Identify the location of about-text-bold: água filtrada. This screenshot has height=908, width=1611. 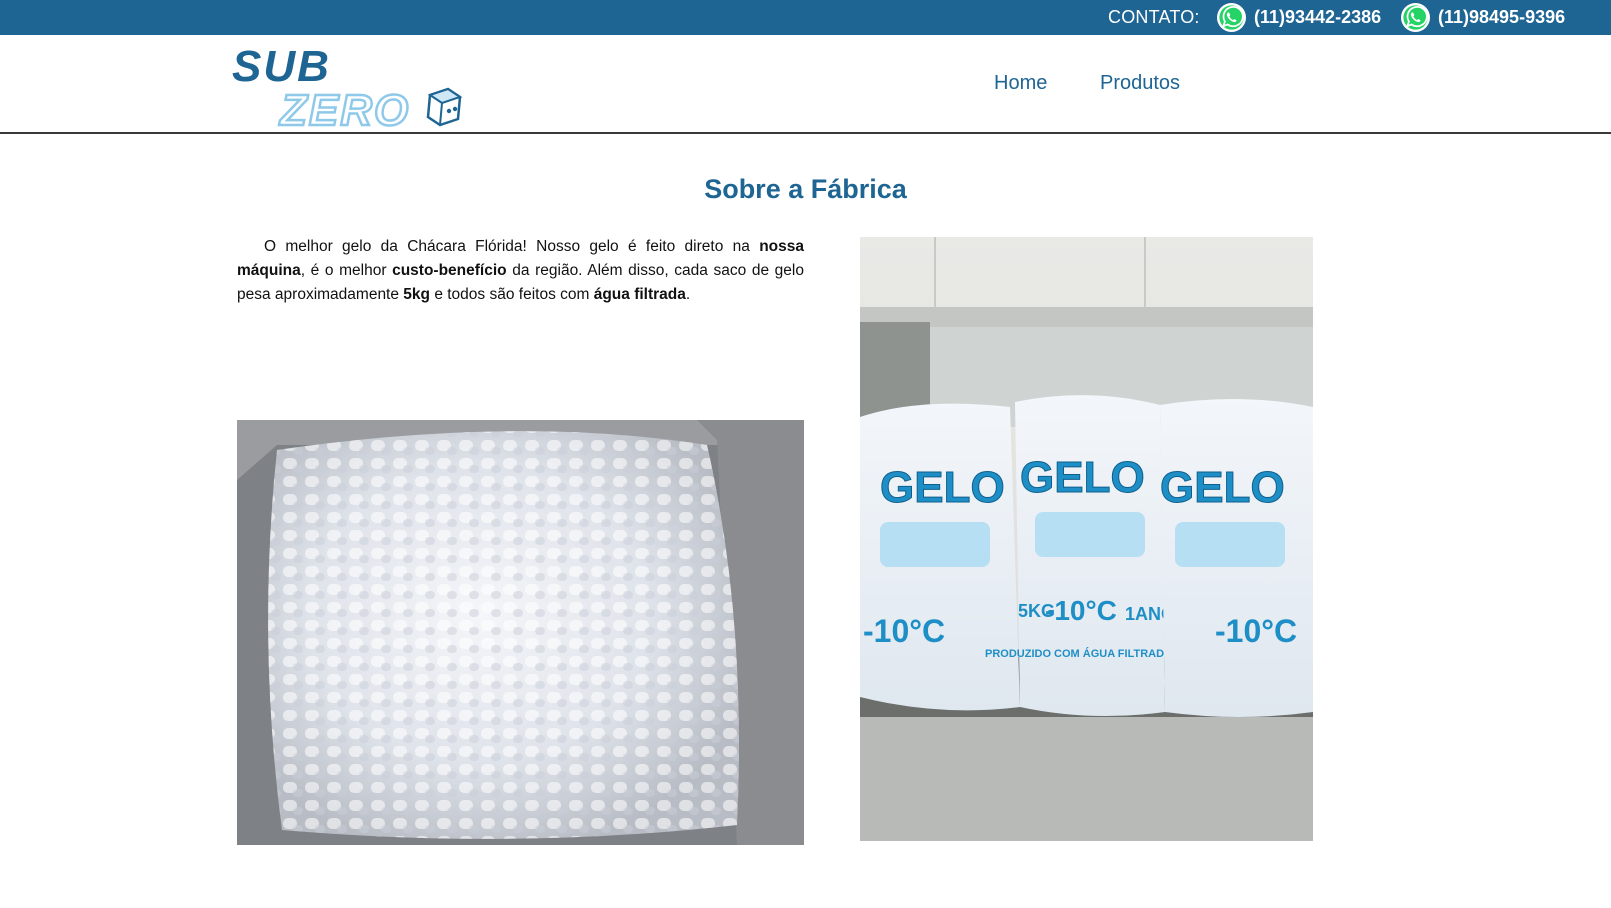
(639, 294).